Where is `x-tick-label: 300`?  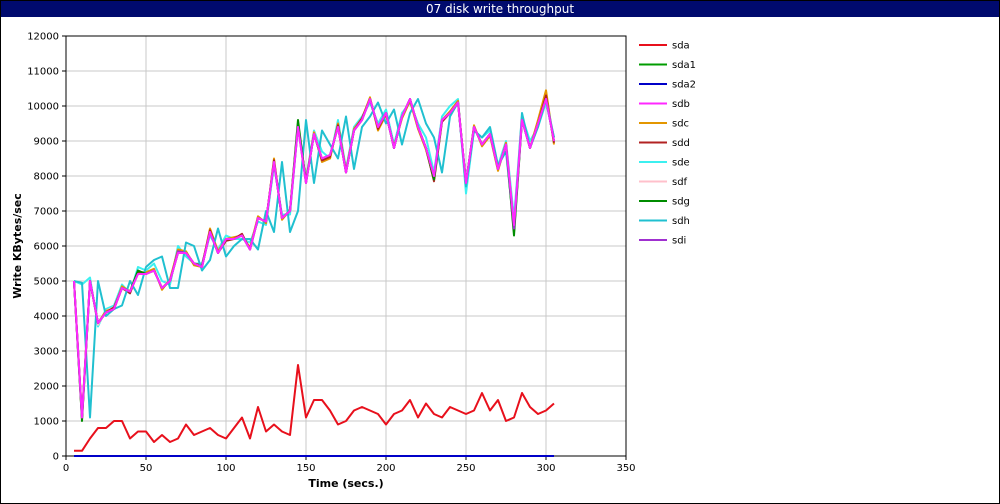 x-tick-label: 300 is located at coordinates (545, 468).